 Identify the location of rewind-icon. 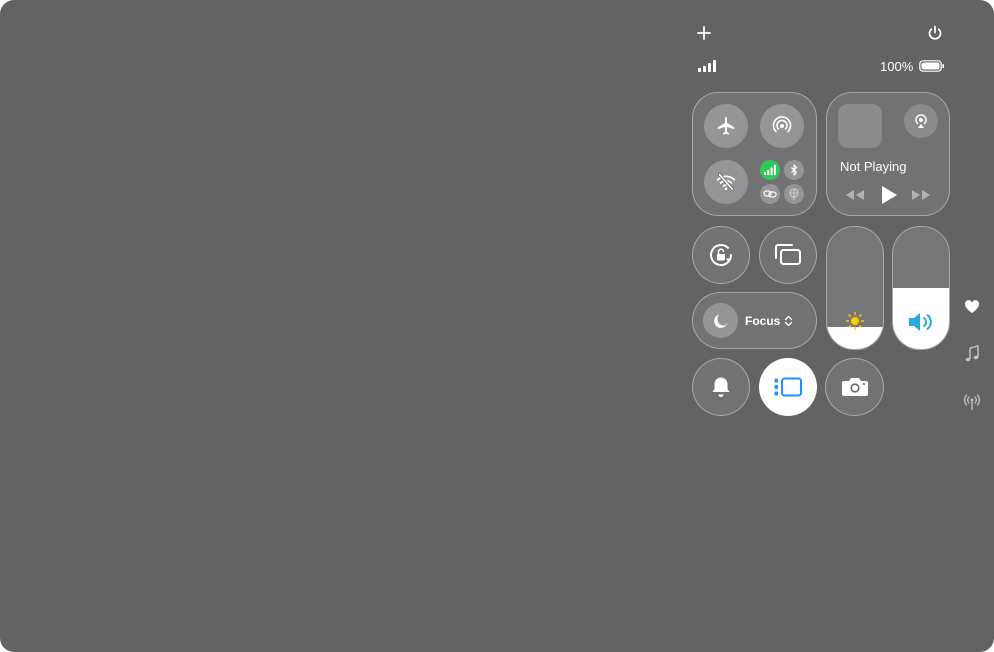
(855, 195).